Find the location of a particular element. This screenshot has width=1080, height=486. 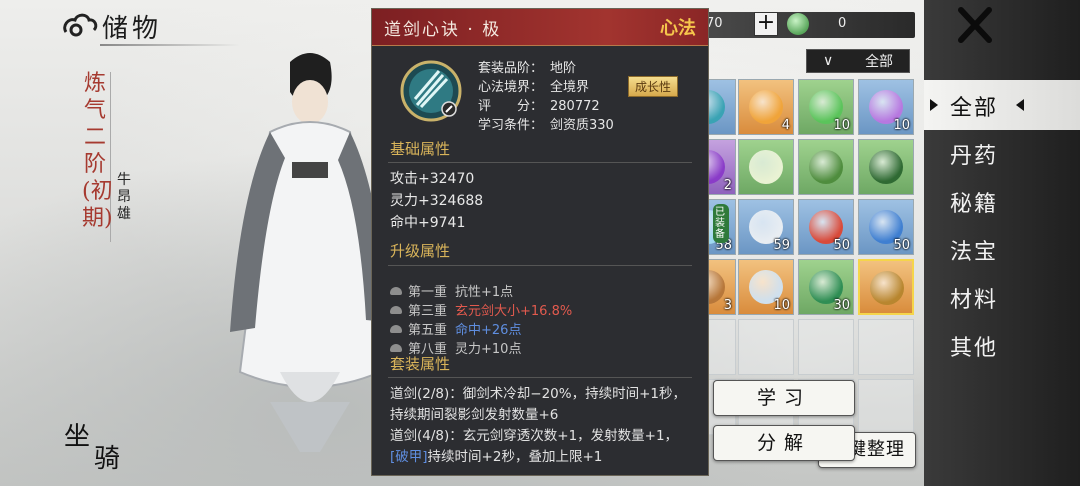

set-bonus-2: 道剑(2/8)：御剑术冷却−20%，持续时间+1秒，持续期间裂影剑发射数量+6 is located at coordinates (538, 404).